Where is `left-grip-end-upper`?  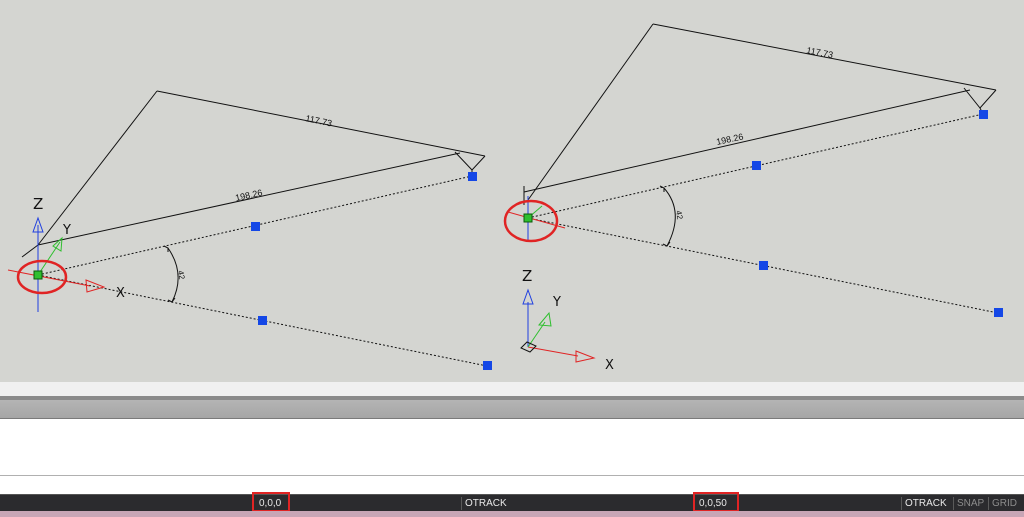 left-grip-end-upper is located at coordinates (472, 176).